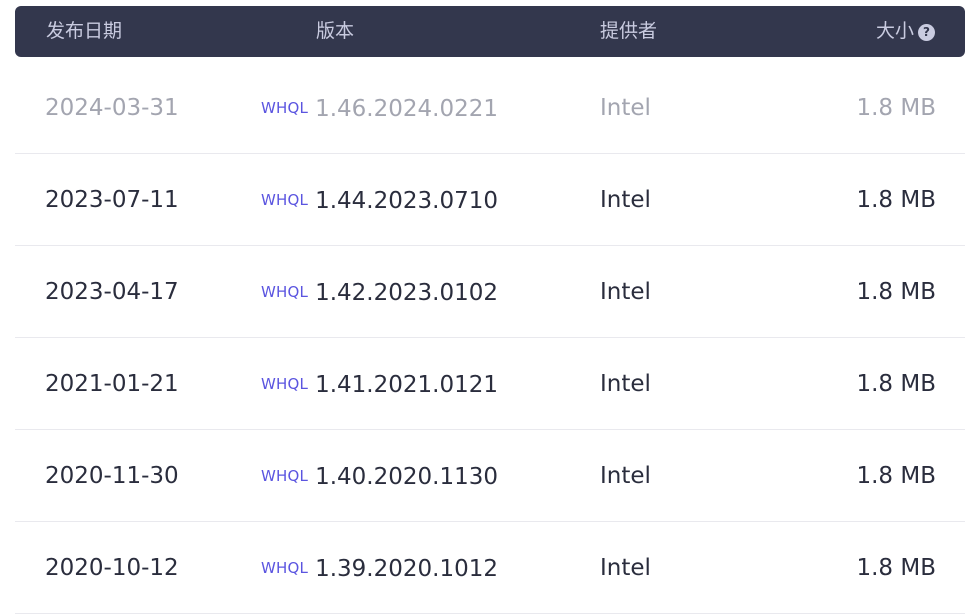  I want to click on help-icon: ?, so click(926, 32).